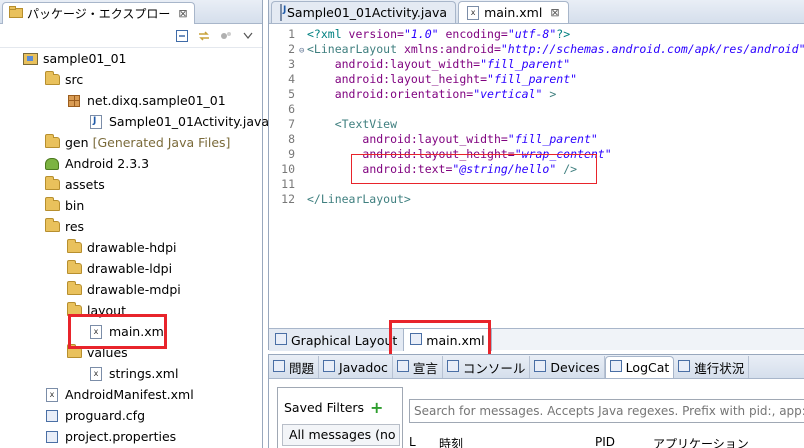  I want to click on file-icon, so click(52, 437).